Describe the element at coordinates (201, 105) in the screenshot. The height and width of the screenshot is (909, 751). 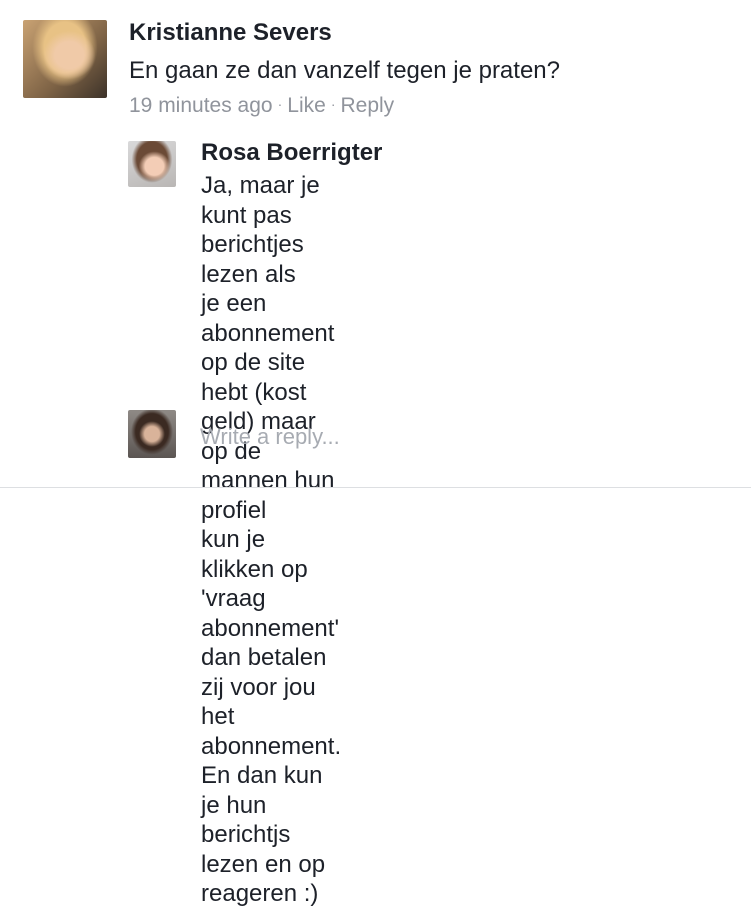
I see `comment-timestamp: 19 minutes ago` at that location.